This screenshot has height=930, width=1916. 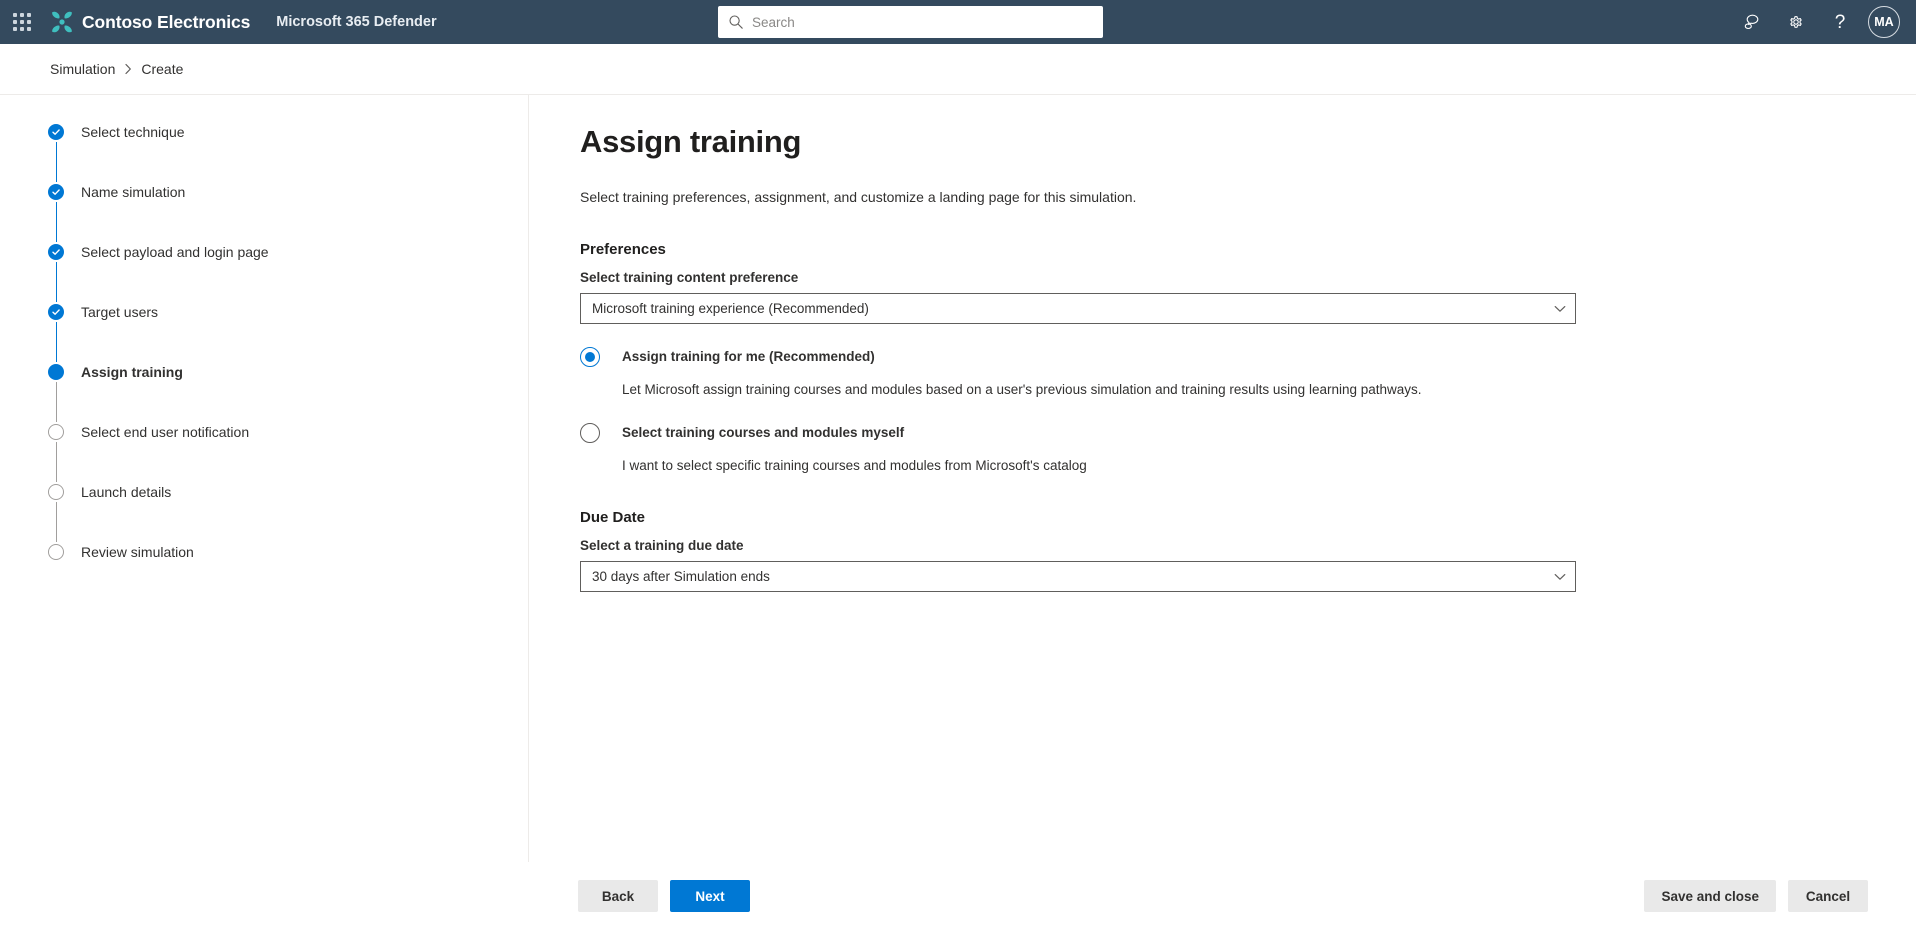 I want to click on radio-button-unselected-icon, so click(x=590, y=433).